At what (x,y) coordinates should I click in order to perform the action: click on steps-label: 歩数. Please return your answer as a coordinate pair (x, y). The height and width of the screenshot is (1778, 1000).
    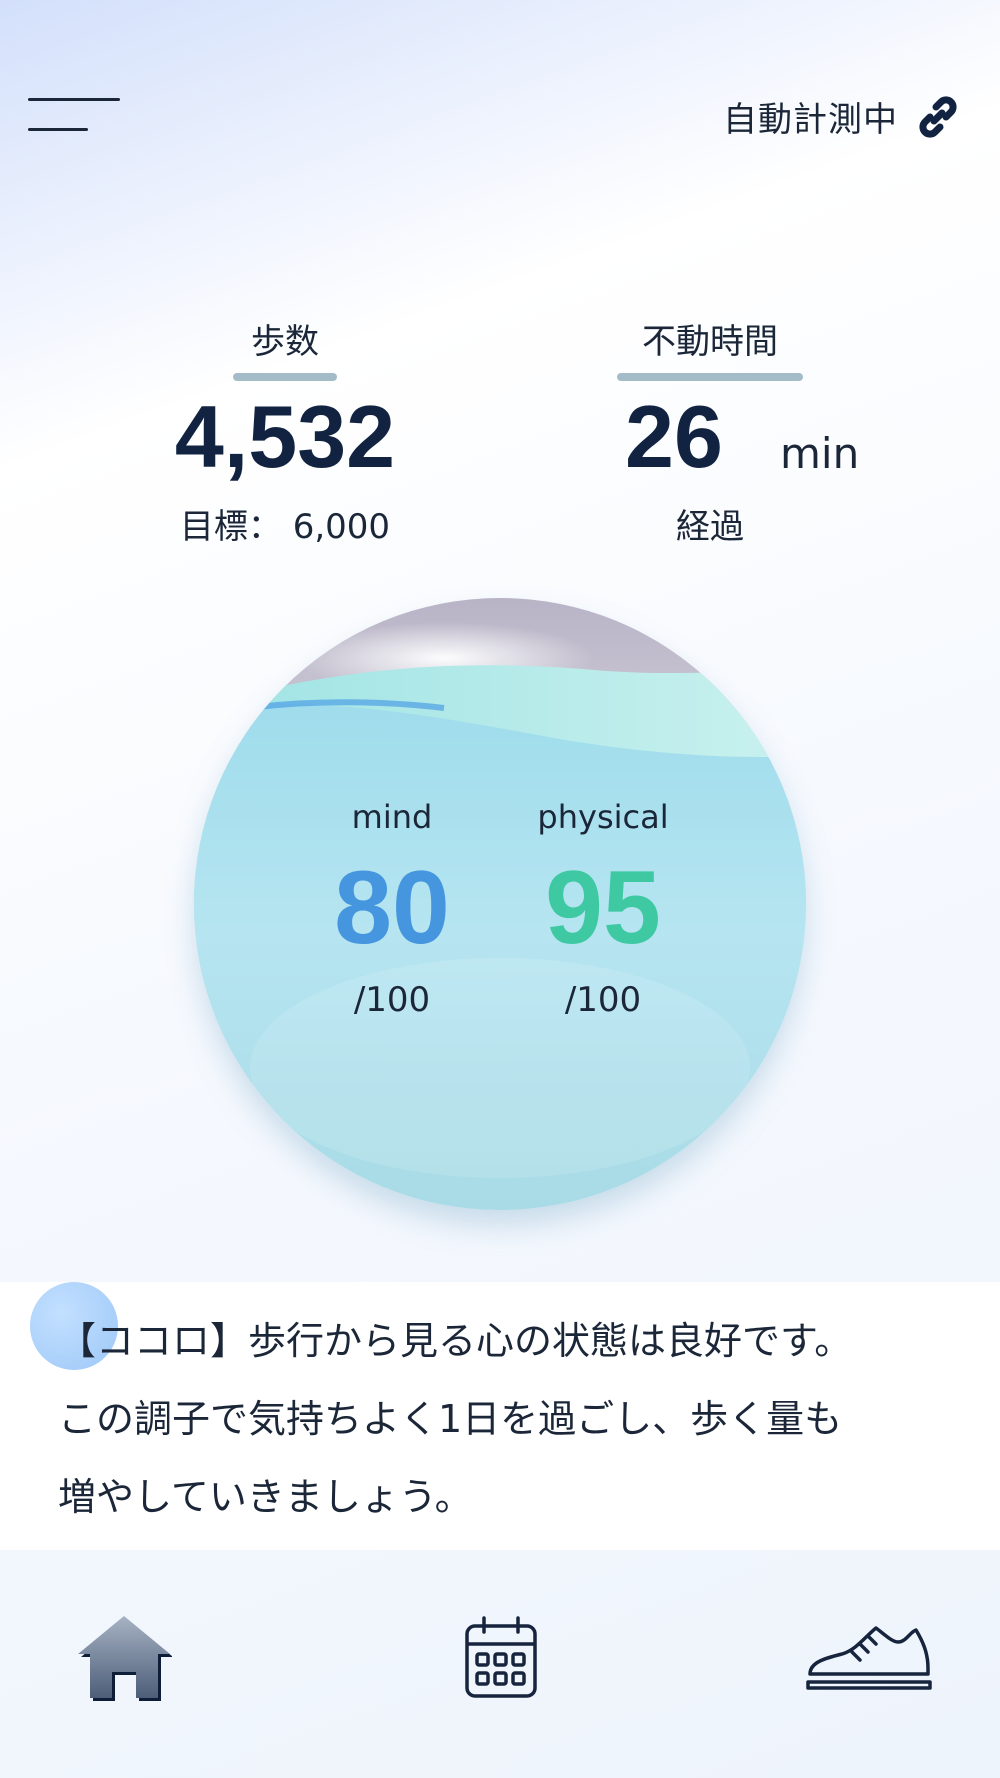
    Looking at the image, I should click on (285, 342).